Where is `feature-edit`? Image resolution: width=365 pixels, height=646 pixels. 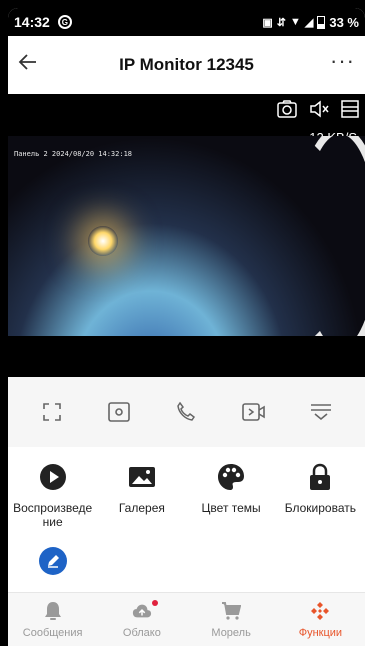 feature-edit is located at coordinates (52, 563).